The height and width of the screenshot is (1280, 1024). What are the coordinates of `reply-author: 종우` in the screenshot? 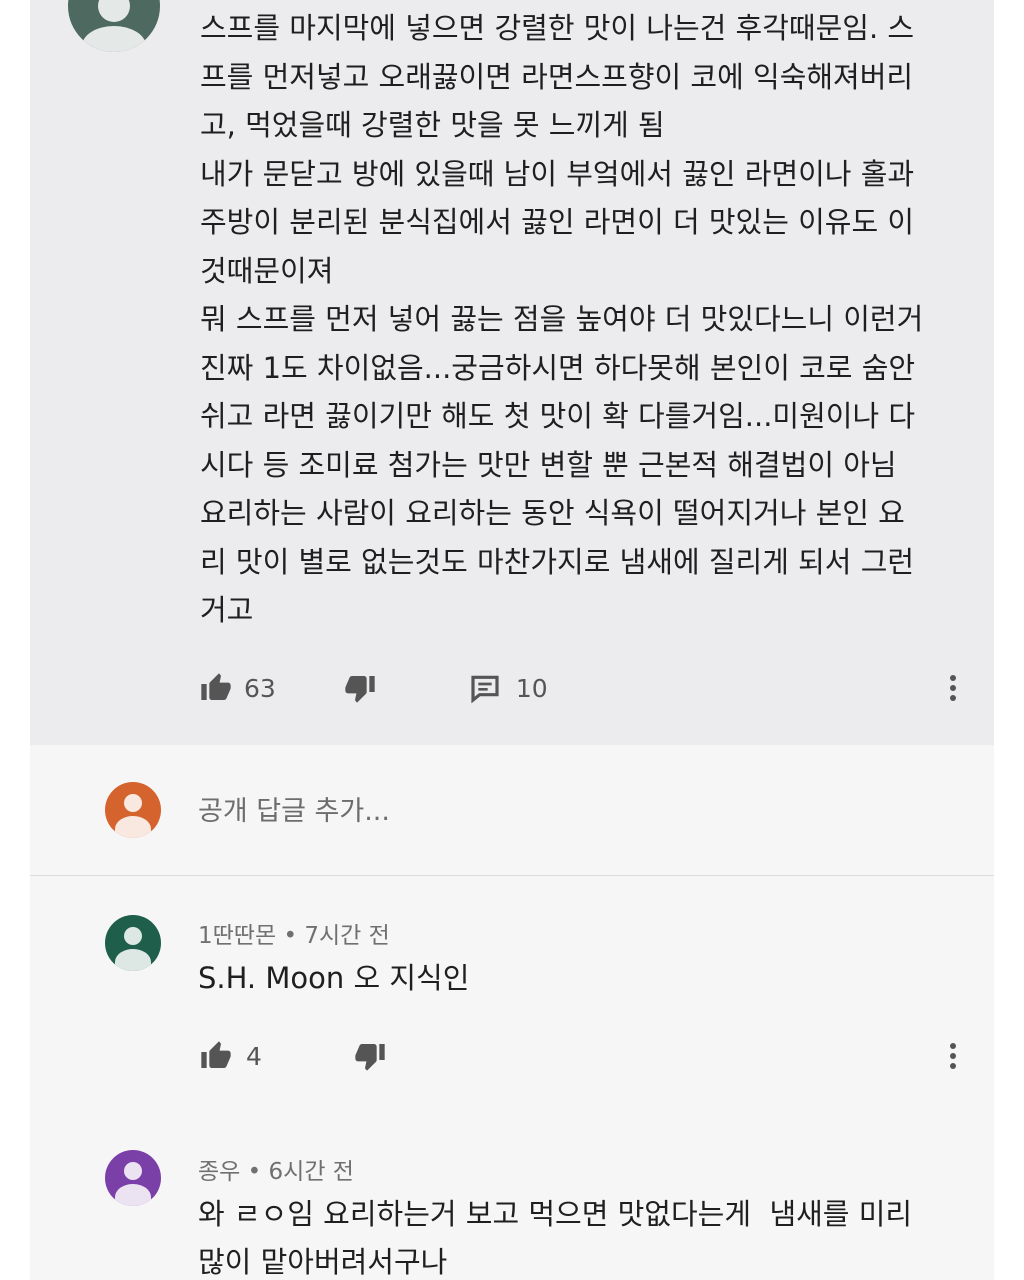 It's located at (219, 1172).